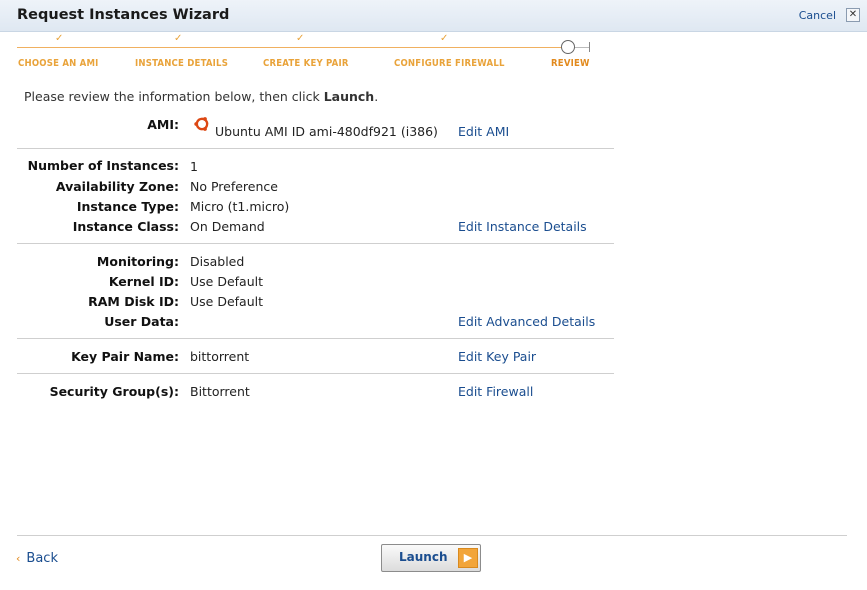  Describe the element at coordinates (137, 261) in the screenshot. I see `monitoring-label: Monitoring:` at that location.